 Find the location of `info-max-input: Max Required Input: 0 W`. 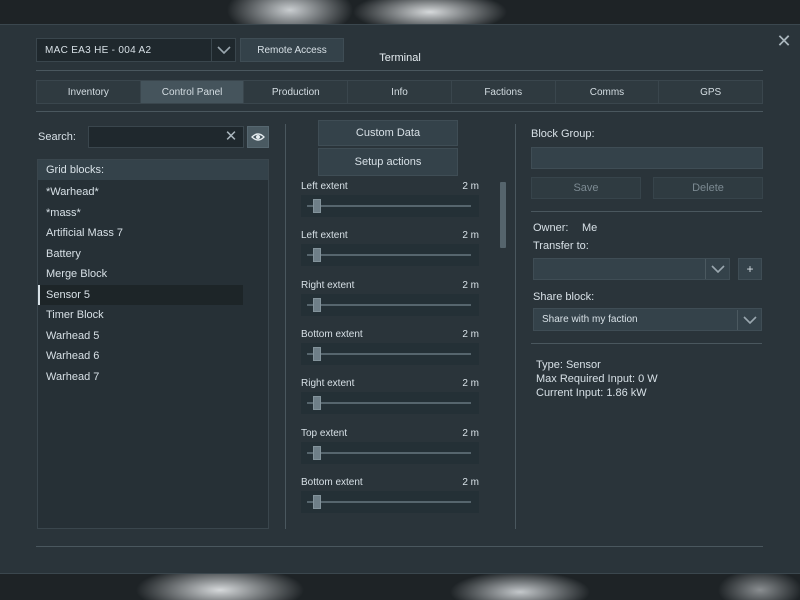

info-max-input: Max Required Input: 0 W is located at coordinates (597, 379).